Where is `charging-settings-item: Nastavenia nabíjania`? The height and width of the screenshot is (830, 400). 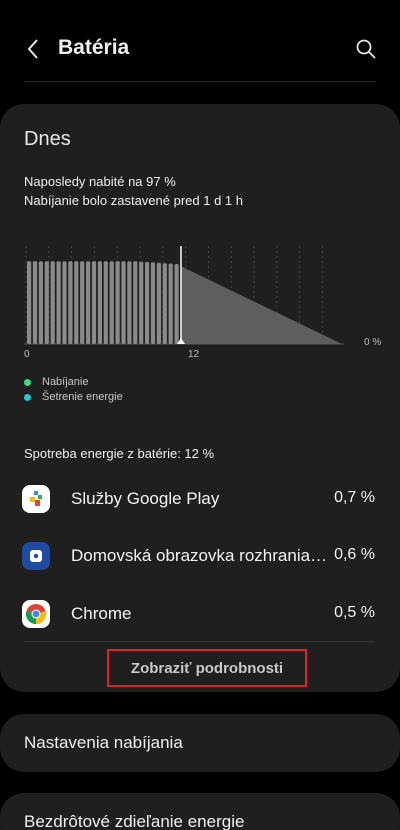 charging-settings-item: Nastavenia nabíjania is located at coordinates (200, 743).